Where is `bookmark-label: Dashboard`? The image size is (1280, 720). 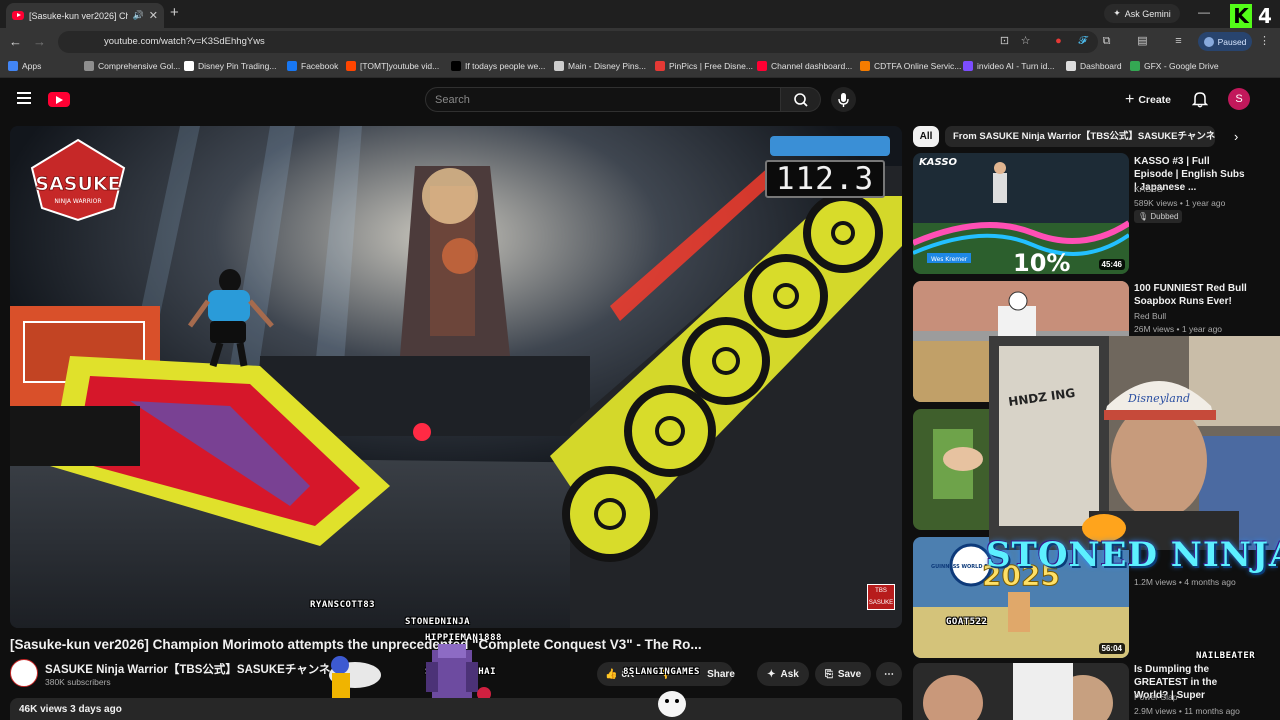
bookmark-label: Dashboard is located at coordinates (1101, 66).